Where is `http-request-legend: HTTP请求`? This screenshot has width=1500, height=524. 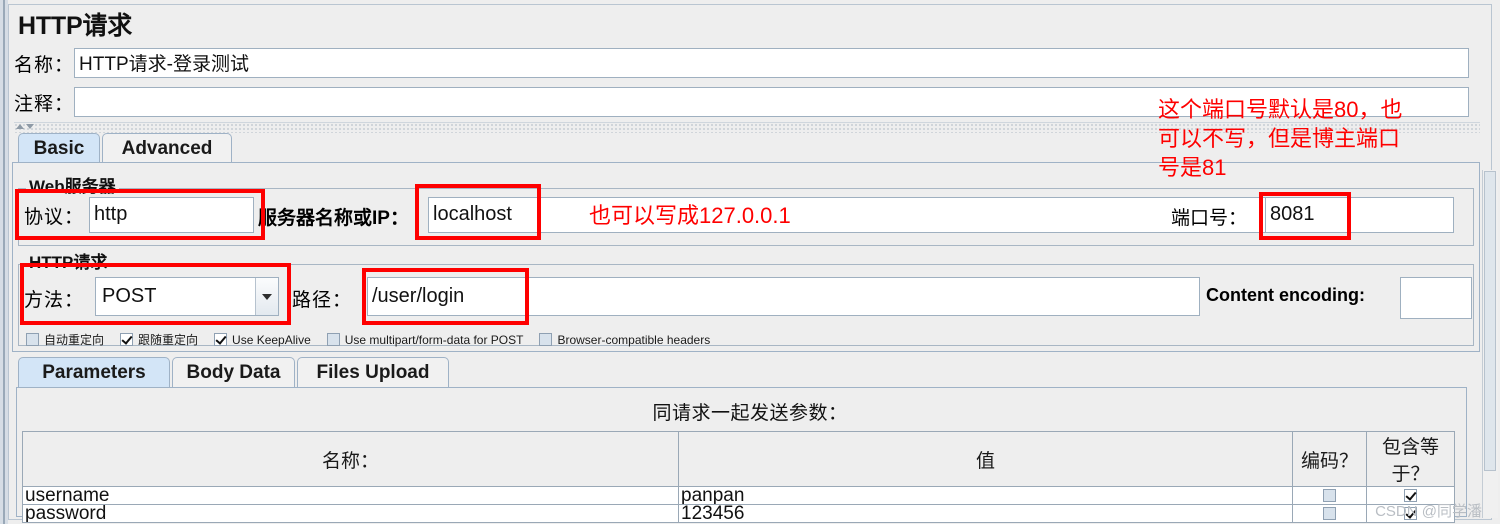
http-request-legend: HTTP请求 is located at coordinates (68, 260).